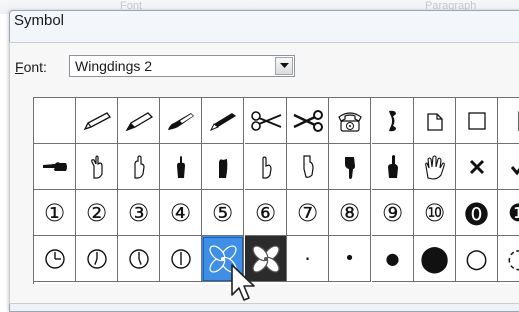 The height and width of the screenshot is (312, 519). Describe the element at coordinates (514, 167) in the screenshot. I see `check-mark-icon` at that location.